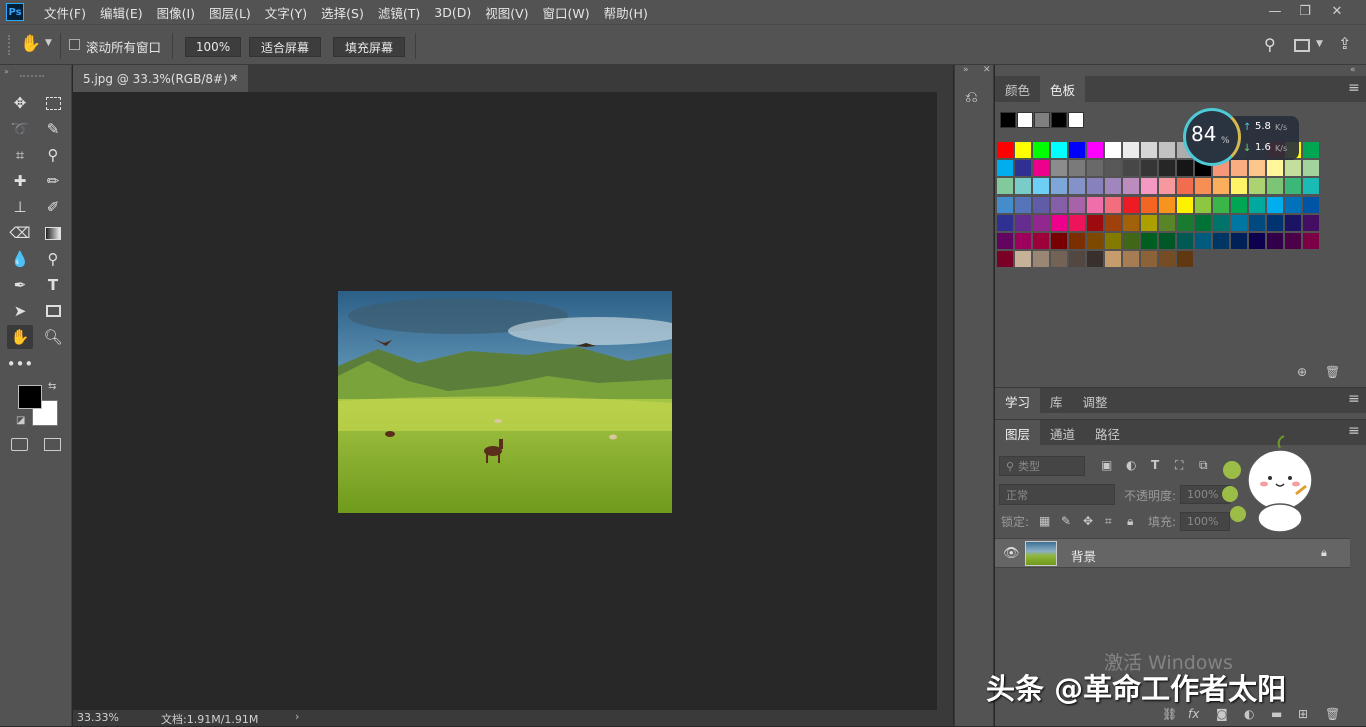  I want to click on close-button: ✕, so click(1337, 11).